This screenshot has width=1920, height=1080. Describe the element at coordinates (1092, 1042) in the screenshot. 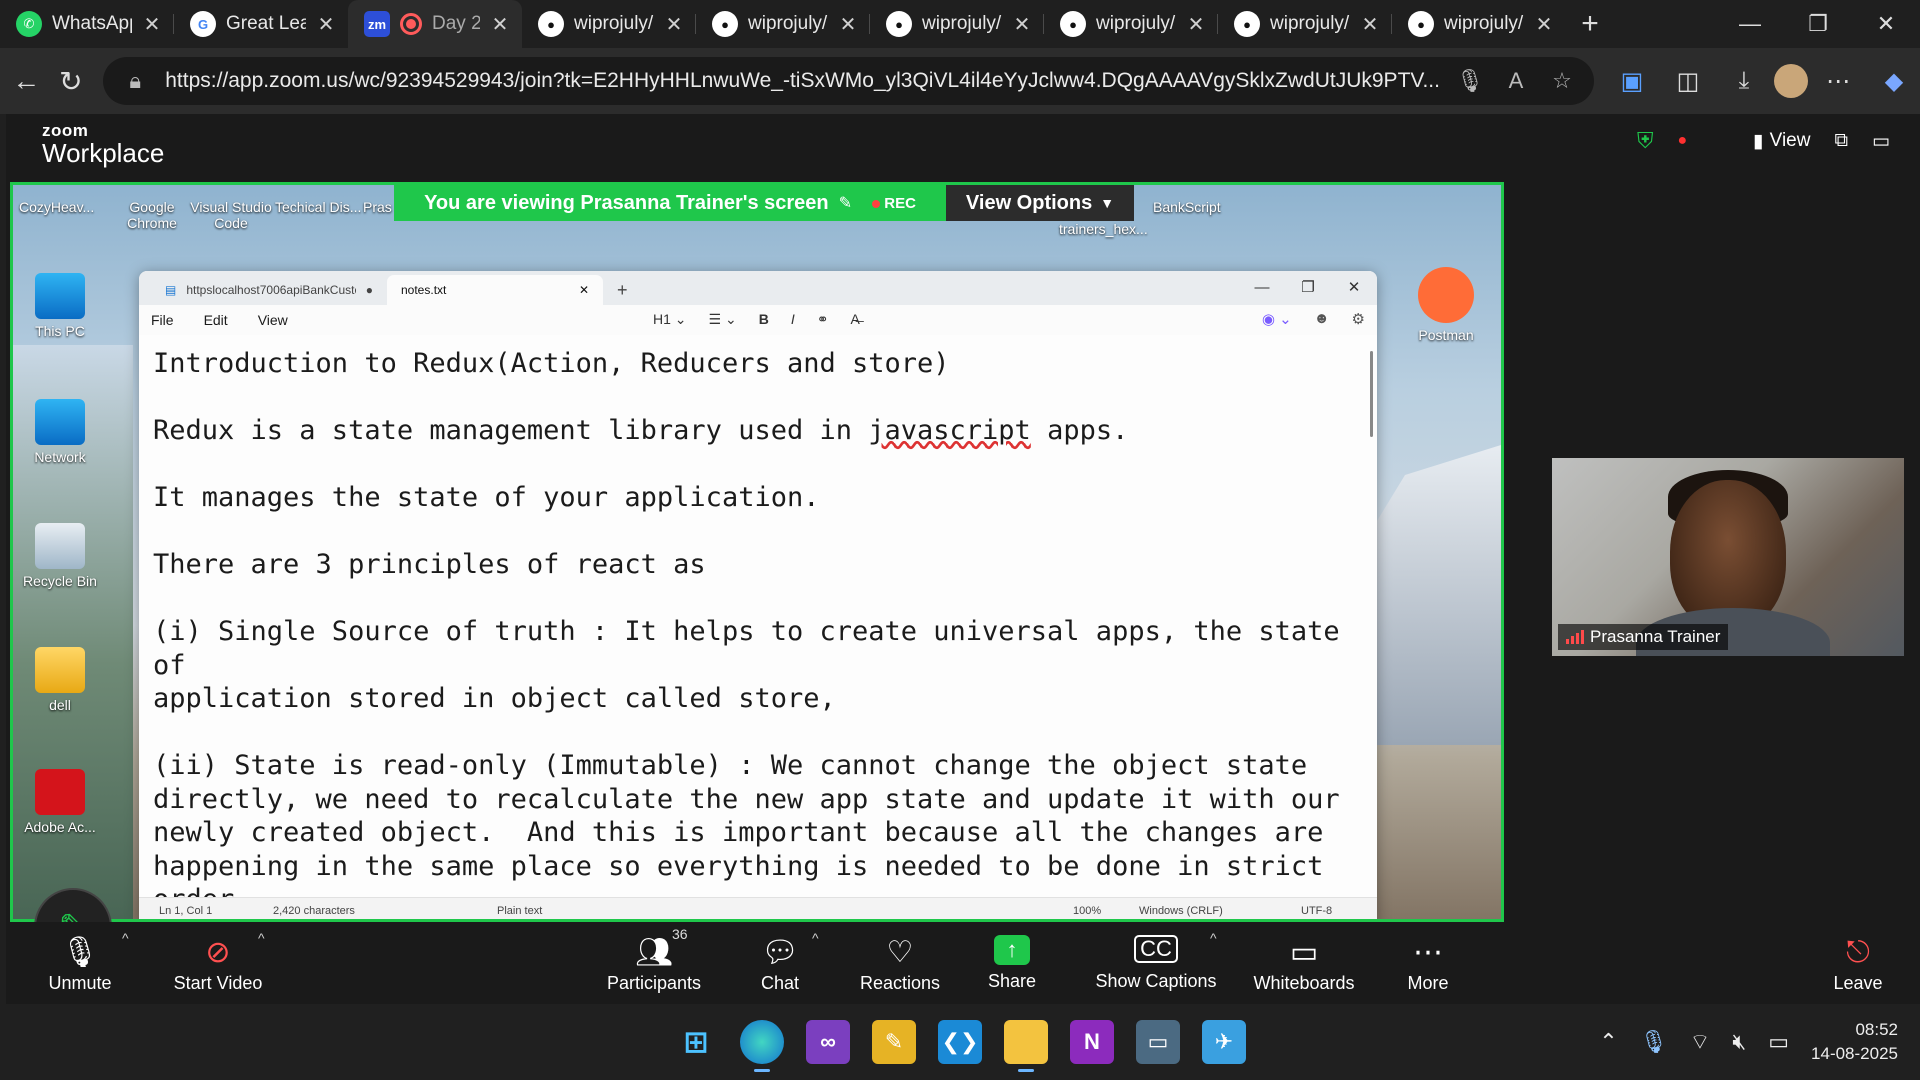

I see `onenote-icon: N` at that location.